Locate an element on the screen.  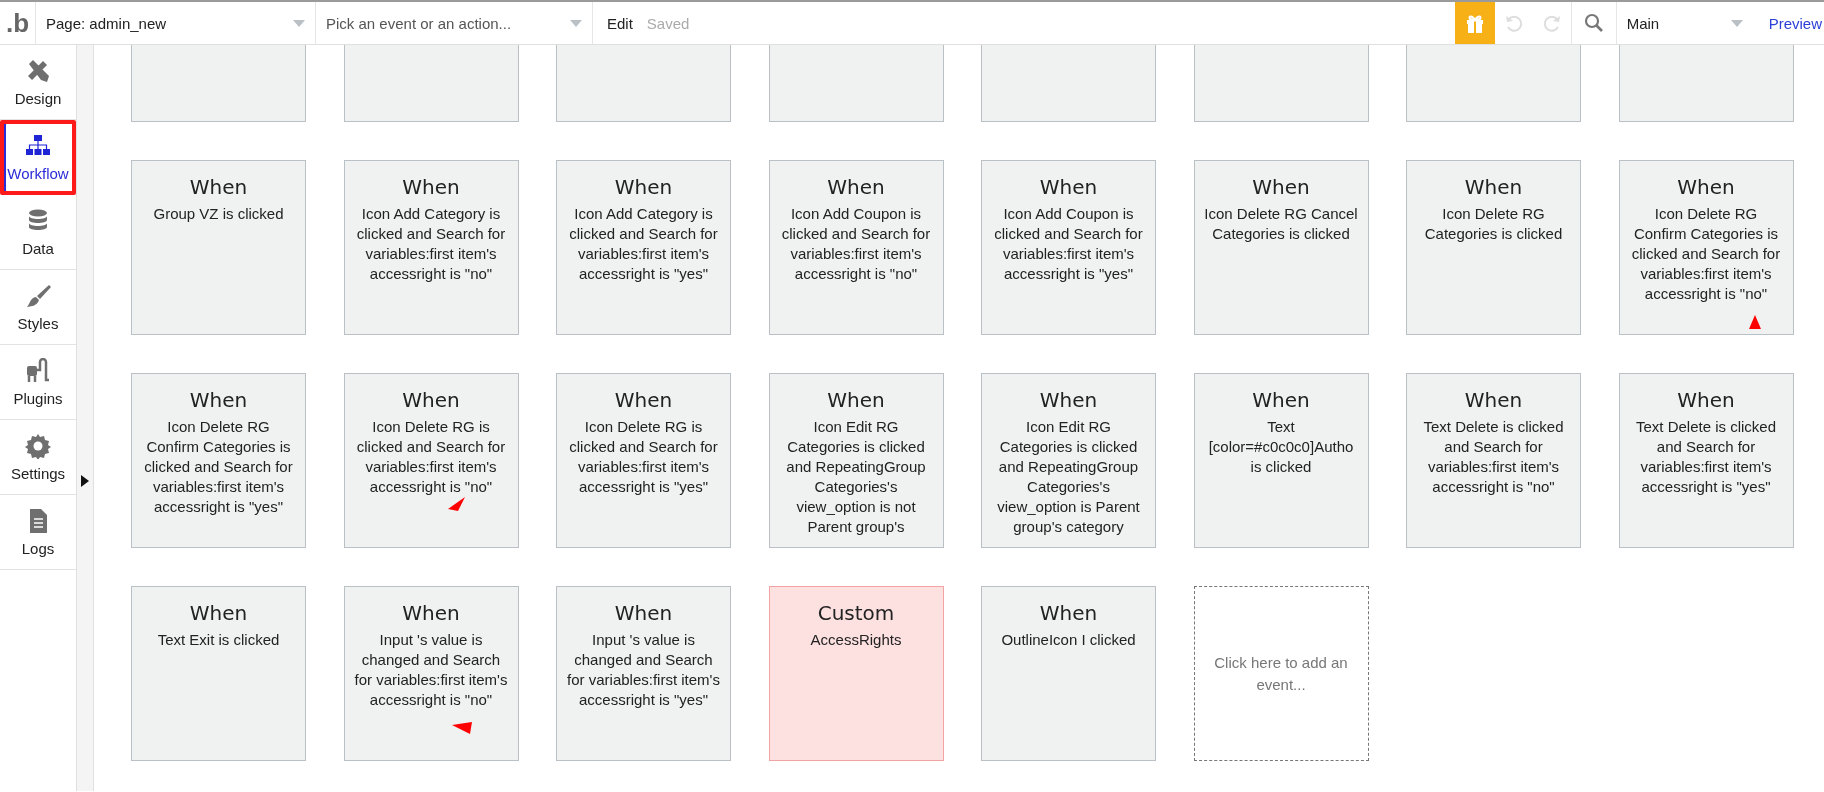
event-description: Icon Delete RG Confirm Categories is clicked and Search for variables:first item's accessright is "yes" is located at coordinates (218, 467).